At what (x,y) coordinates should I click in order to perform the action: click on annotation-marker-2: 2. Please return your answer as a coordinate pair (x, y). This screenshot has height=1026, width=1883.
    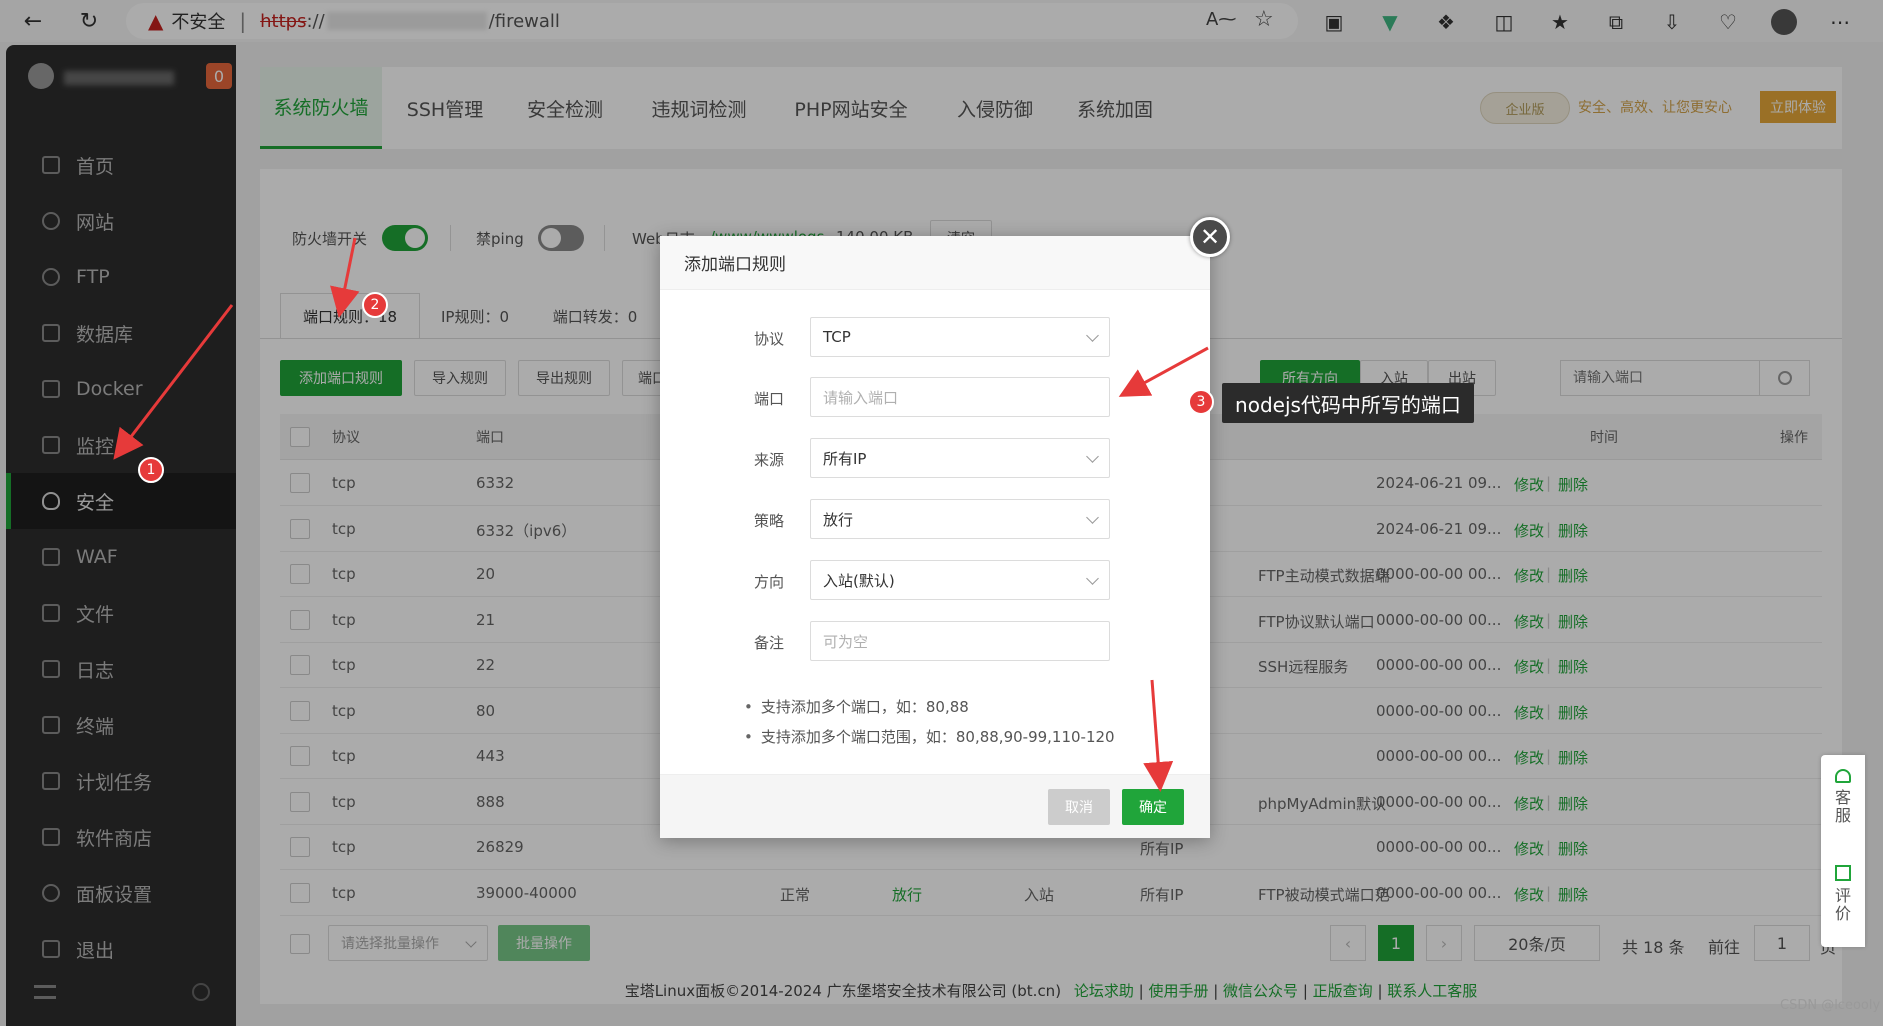
    Looking at the image, I should click on (375, 305).